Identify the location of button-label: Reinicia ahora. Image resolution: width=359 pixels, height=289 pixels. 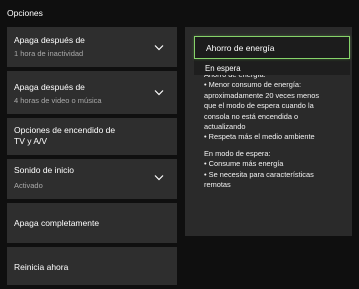
(41, 267).